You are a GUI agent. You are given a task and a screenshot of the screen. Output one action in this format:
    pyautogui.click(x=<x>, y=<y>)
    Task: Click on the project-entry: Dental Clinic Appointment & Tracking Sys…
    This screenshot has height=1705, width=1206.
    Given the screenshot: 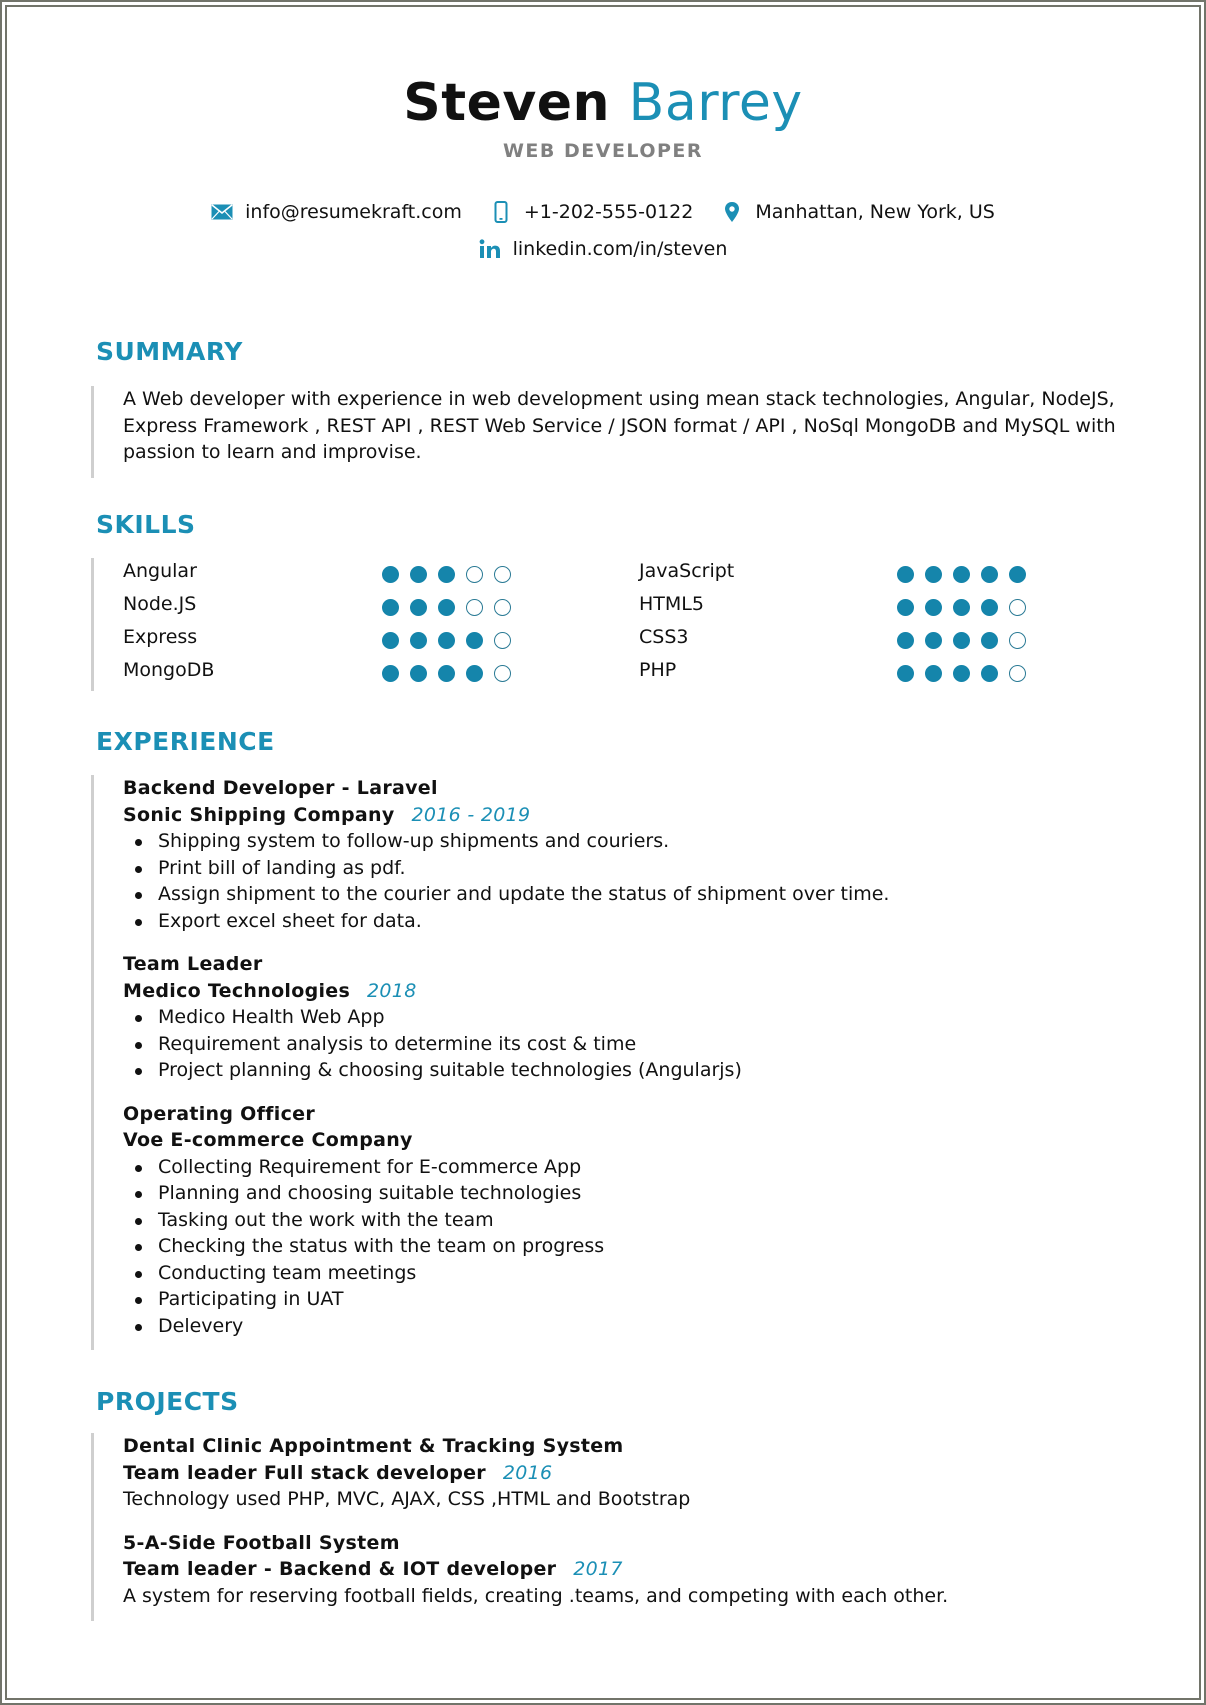 What is the action you would take?
    pyautogui.click(x=535, y=1473)
    